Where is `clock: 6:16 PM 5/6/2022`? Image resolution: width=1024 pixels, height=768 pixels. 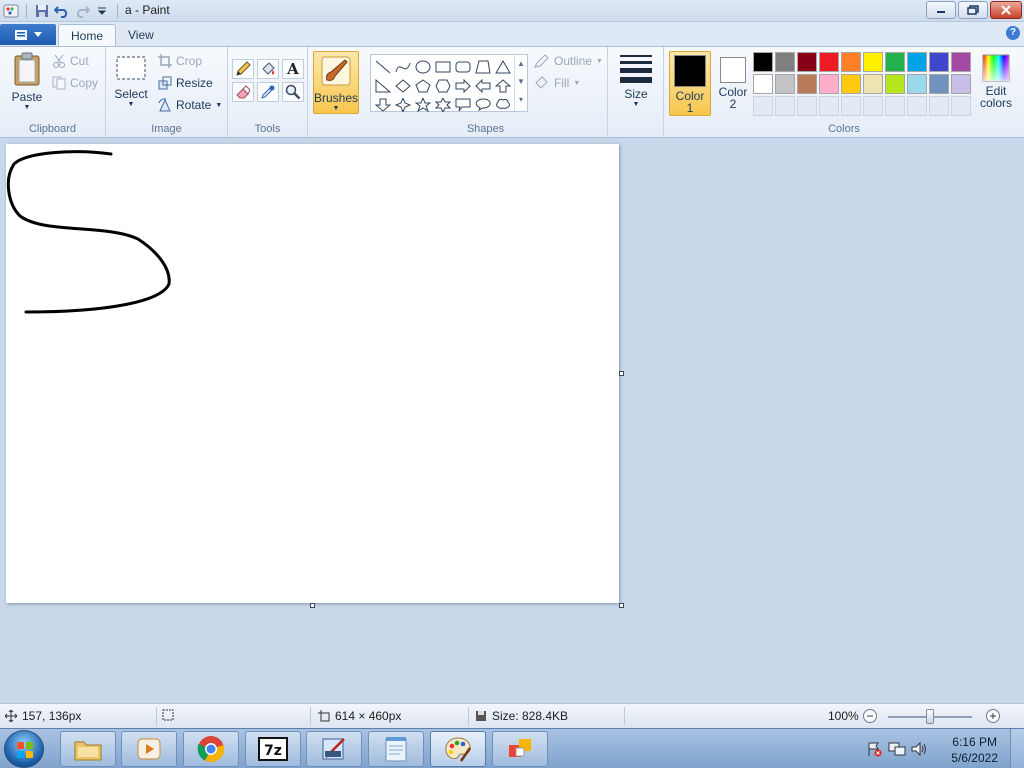
clock: 6:16 PM 5/6/2022 is located at coordinates (974, 750).